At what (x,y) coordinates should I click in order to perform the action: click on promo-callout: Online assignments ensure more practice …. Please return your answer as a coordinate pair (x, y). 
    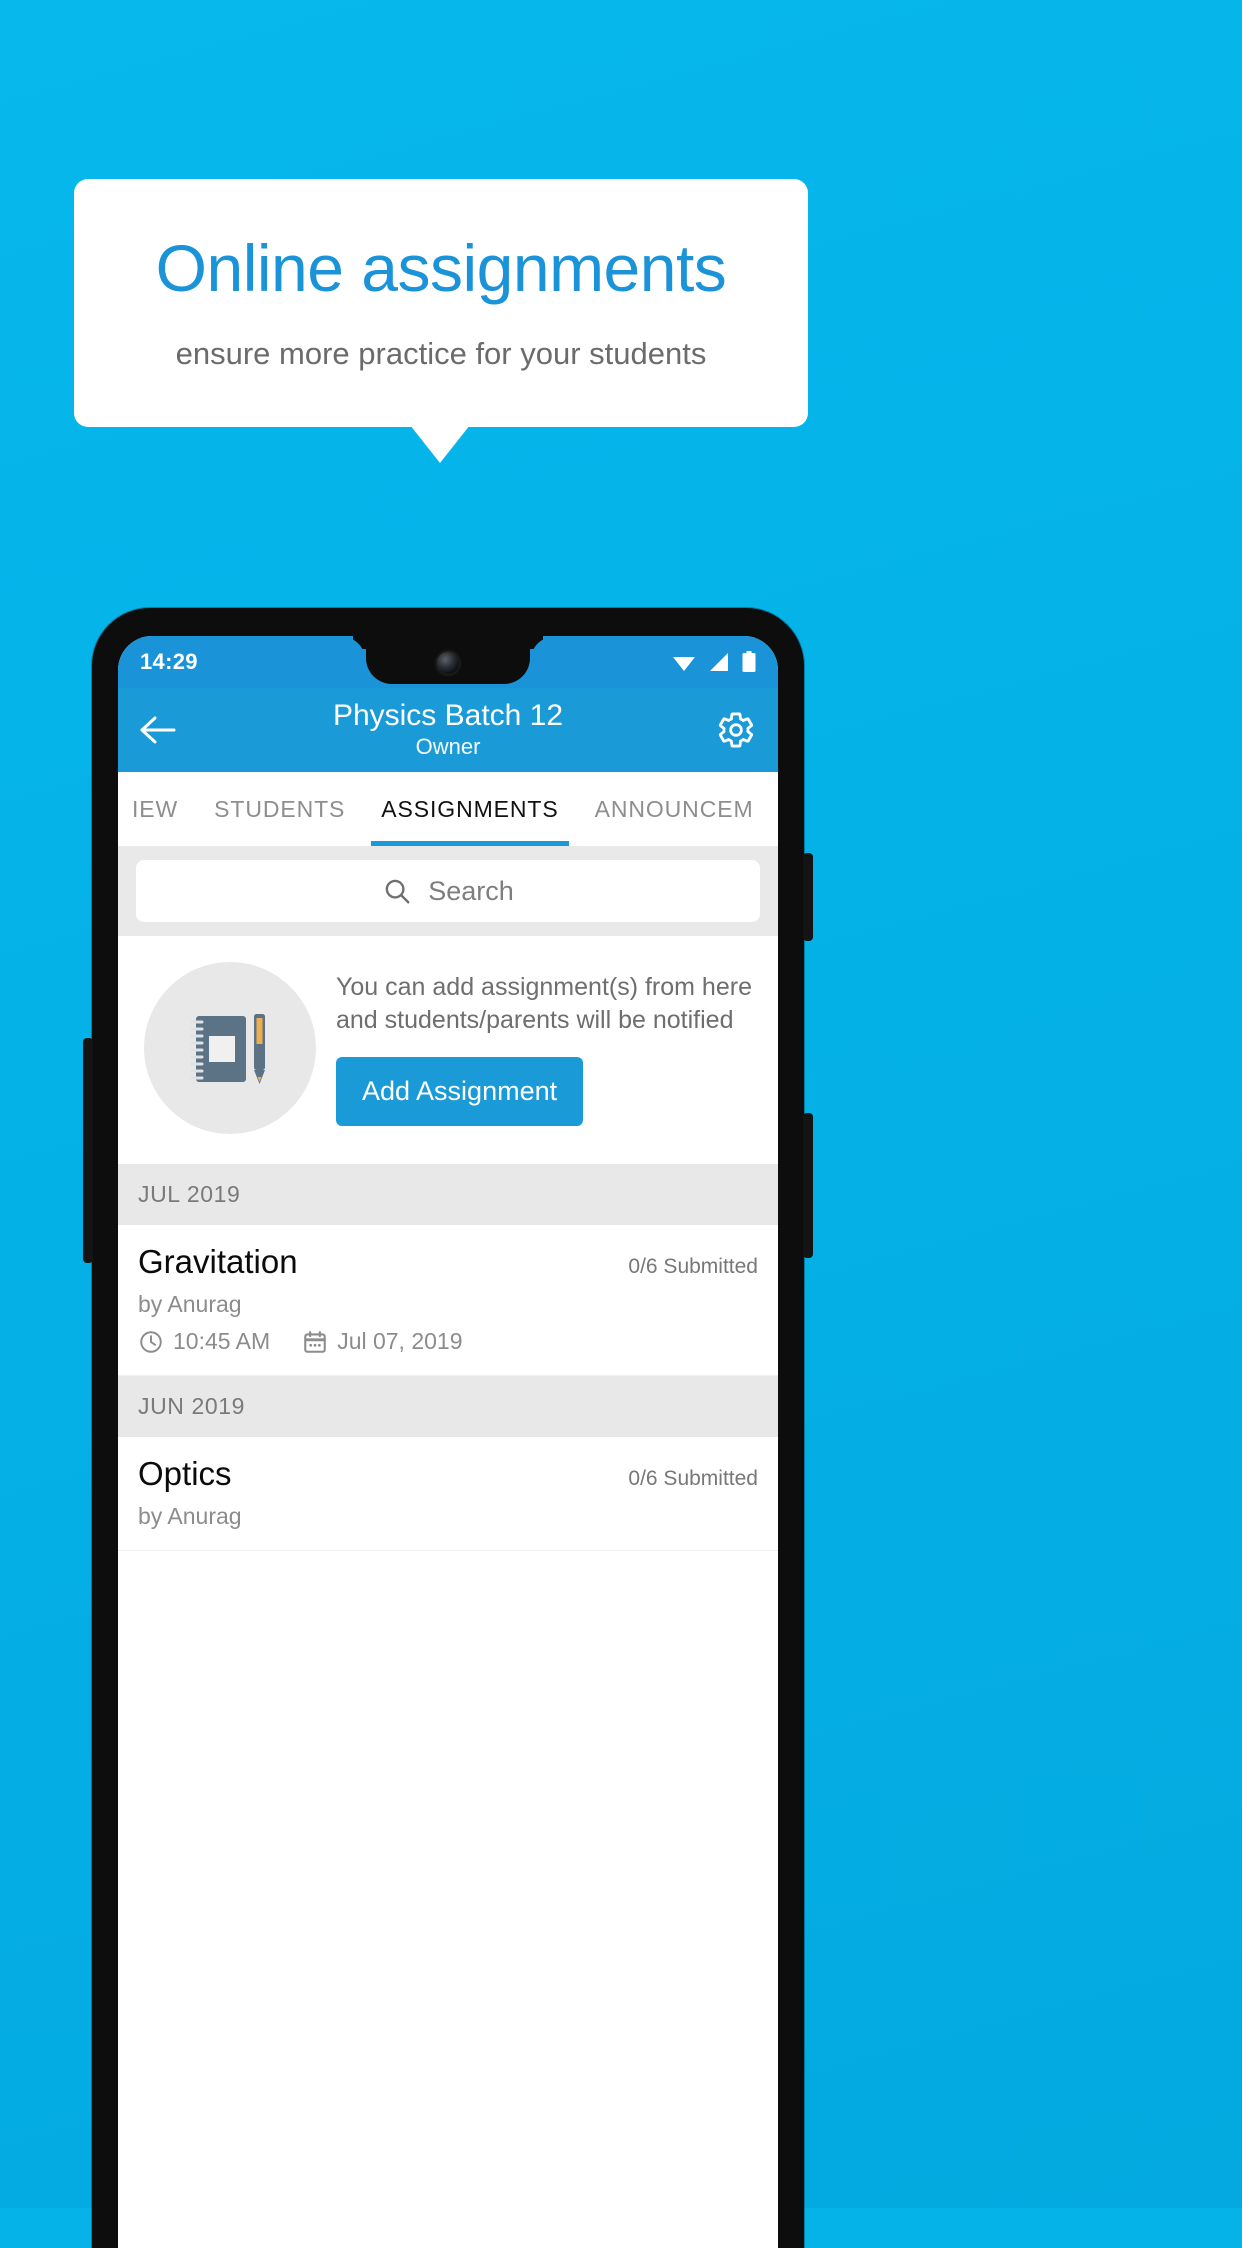
    Looking at the image, I should click on (441, 303).